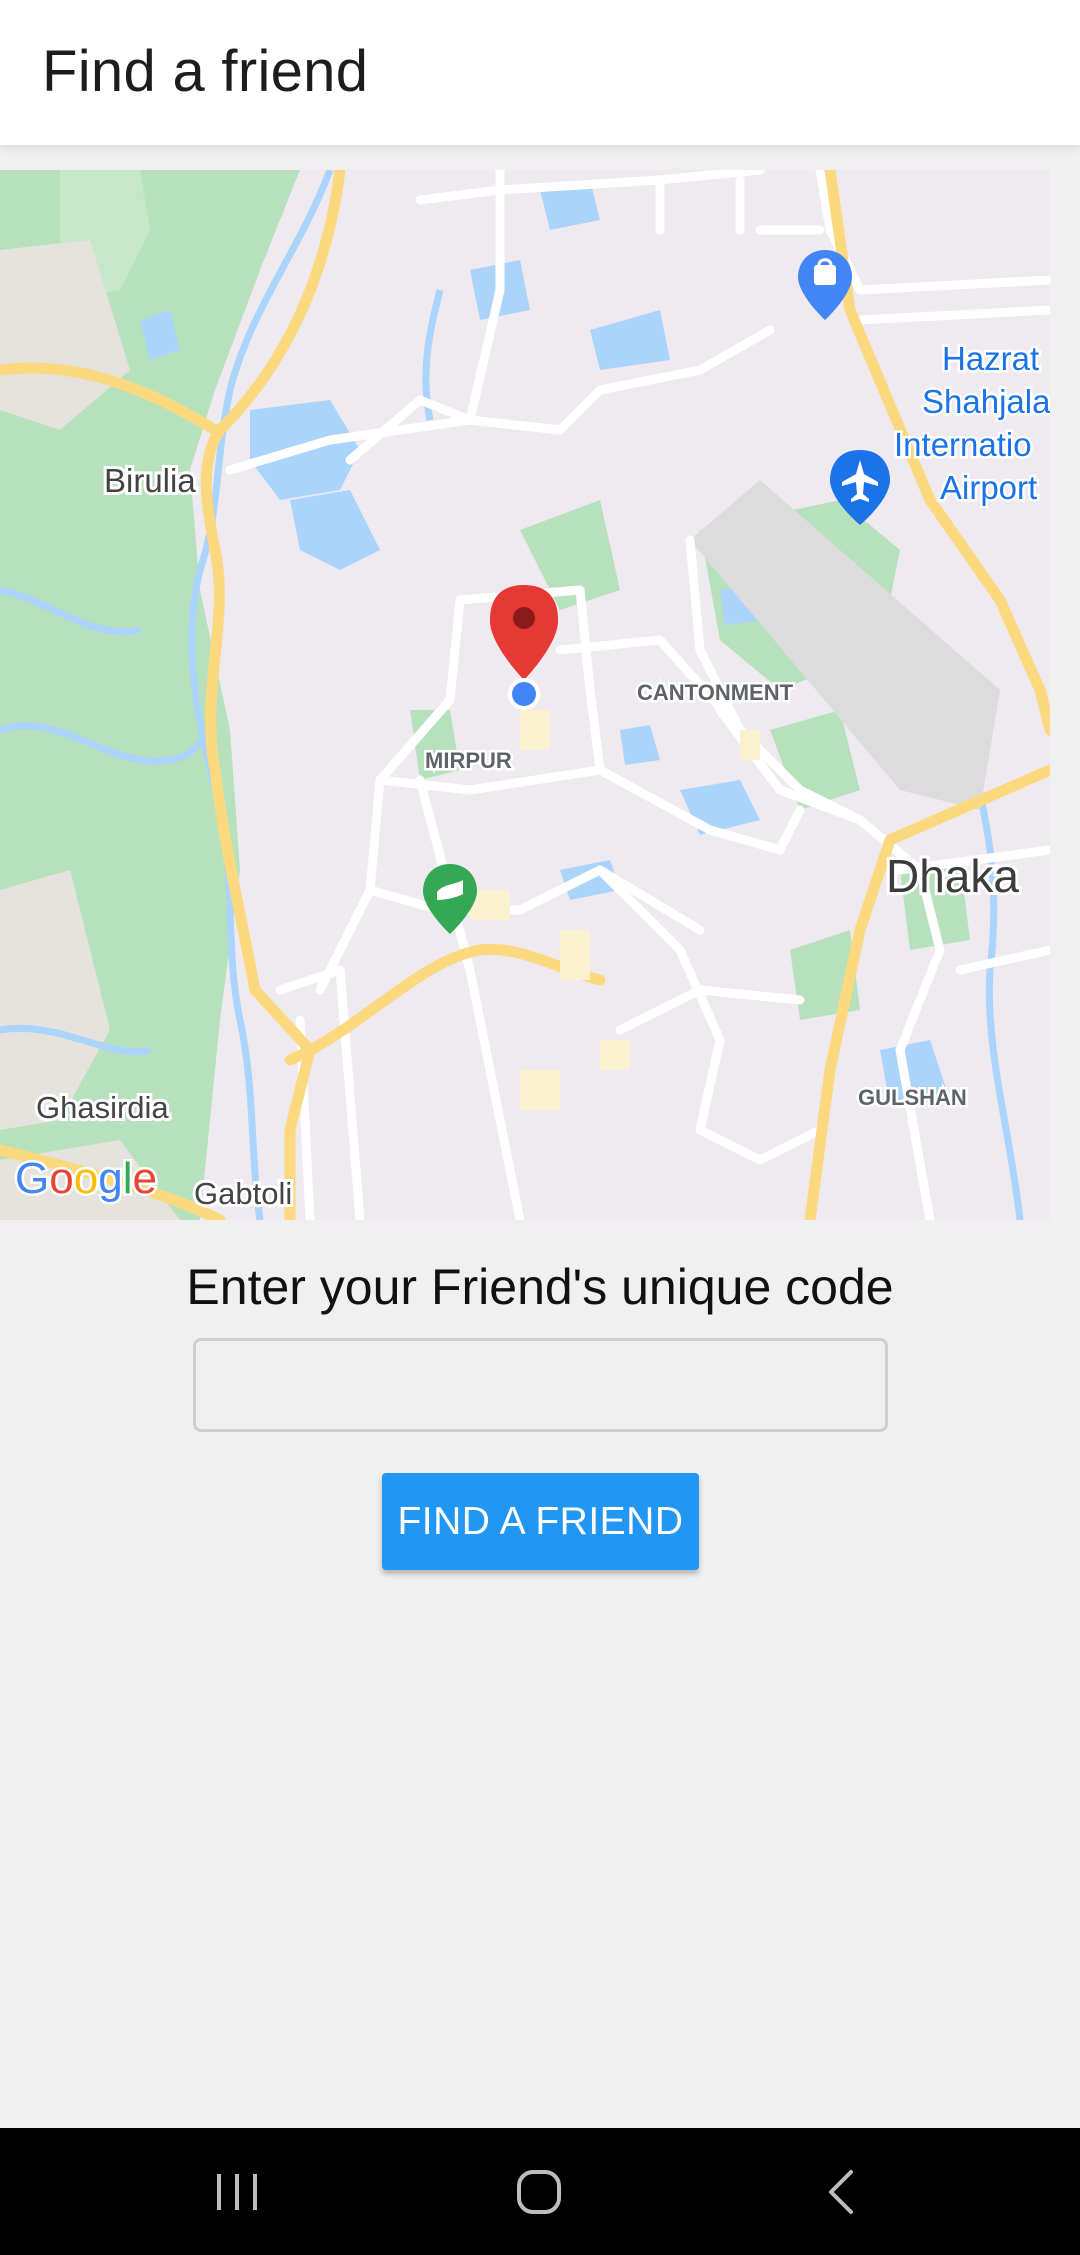 The width and height of the screenshot is (1080, 2255). I want to click on recent-apps-button, so click(237, 2191).